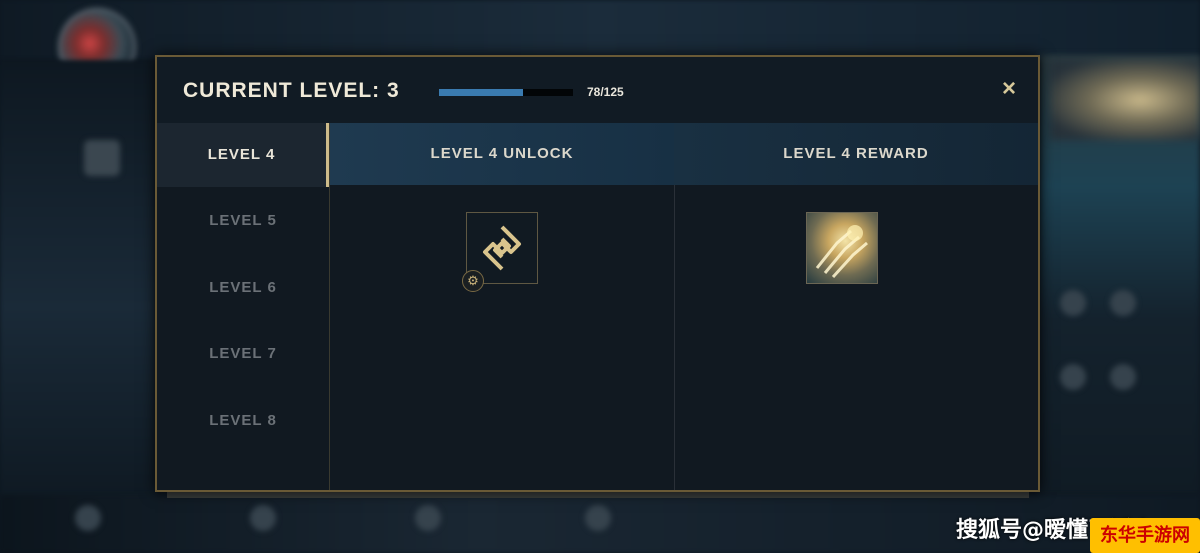 The image size is (1200, 553). I want to click on champion-skin-icon, so click(842, 248).